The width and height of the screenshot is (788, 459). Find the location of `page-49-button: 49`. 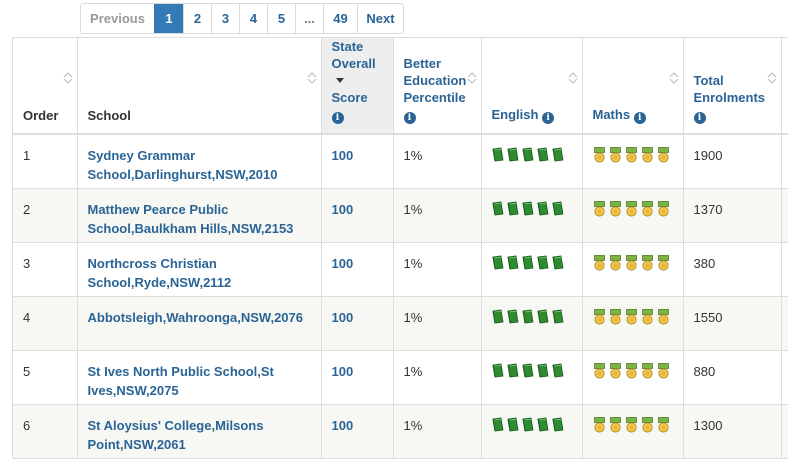

page-49-button: 49 is located at coordinates (340, 18).